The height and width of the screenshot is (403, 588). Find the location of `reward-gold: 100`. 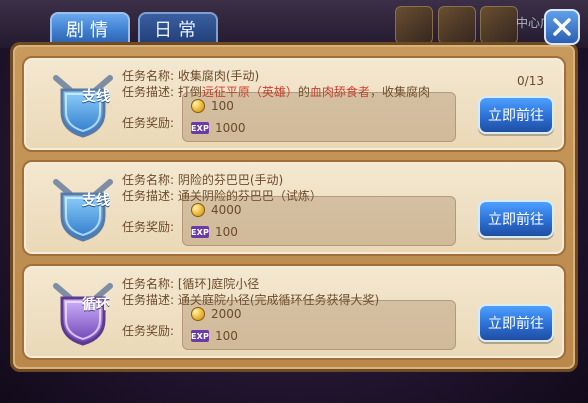

reward-gold: 100 is located at coordinates (212, 106).